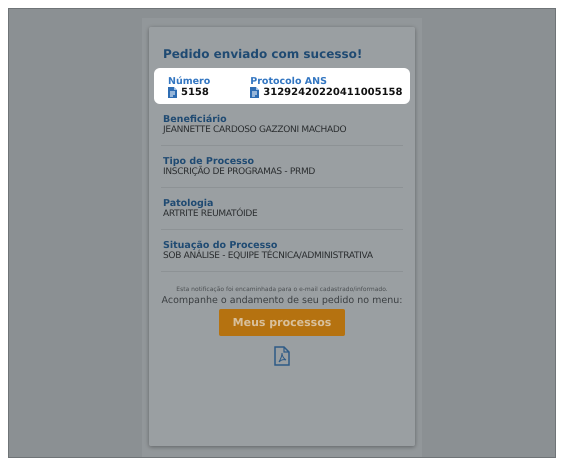  What do you see at coordinates (195, 119) in the screenshot?
I see `section-label: Beneficiário` at bounding box center [195, 119].